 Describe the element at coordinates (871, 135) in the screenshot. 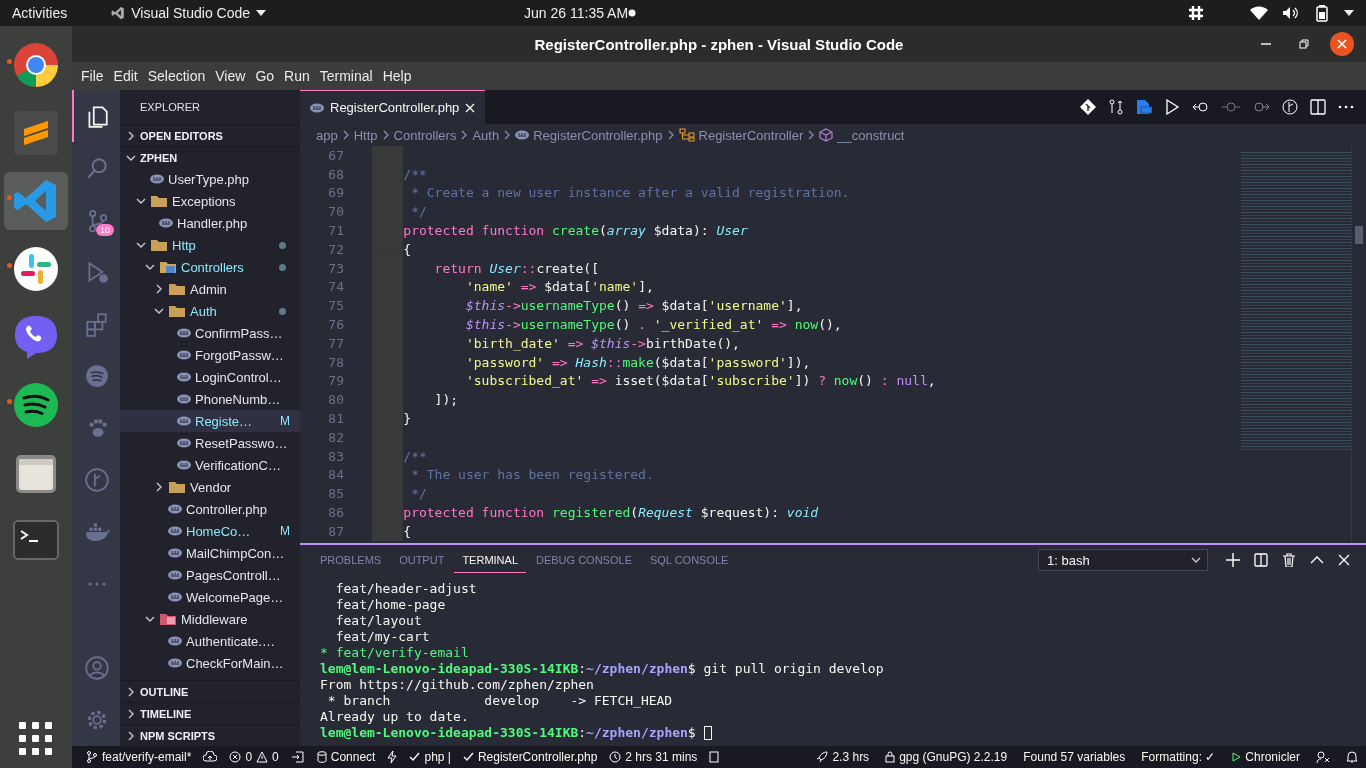

I see `breadcrumb: __construct` at that location.